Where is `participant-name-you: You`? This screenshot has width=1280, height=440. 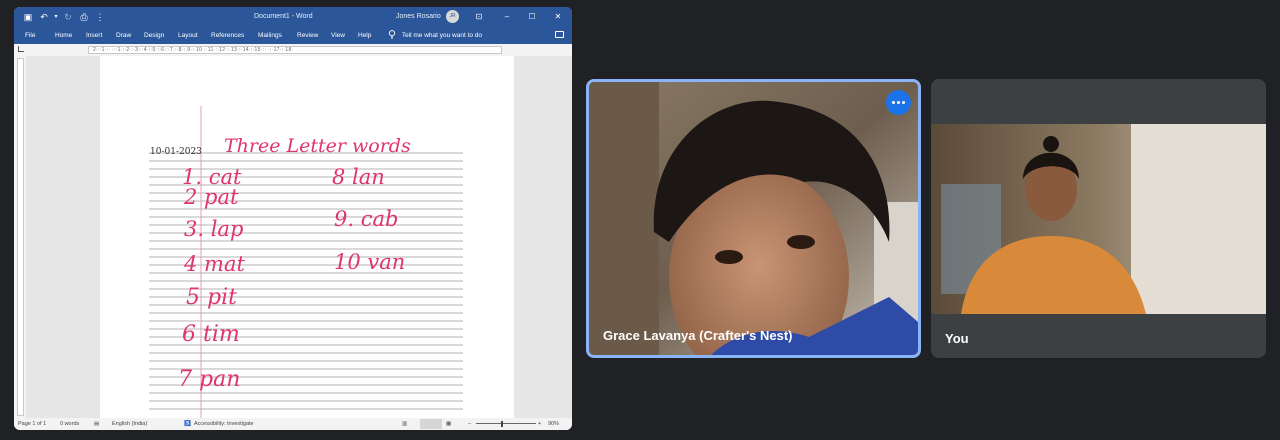 participant-name-you: You is located at coordinates (957, 338).